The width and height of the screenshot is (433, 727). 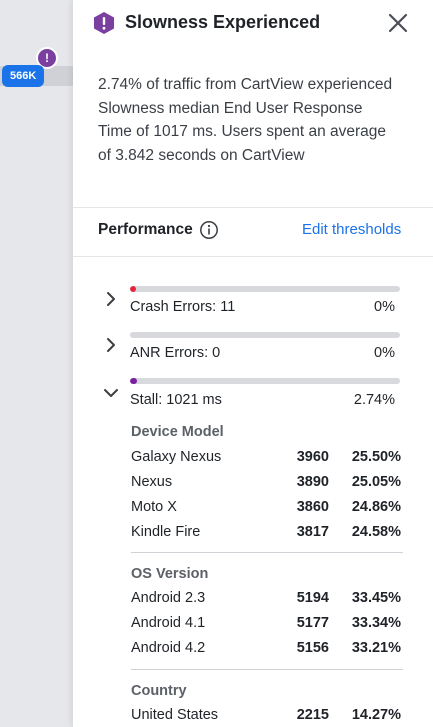 What do you see at coordinates (183, 307) in the screenshot?
I see `metric-label: Crash Errors: 11` at bounding box center [183, 307].